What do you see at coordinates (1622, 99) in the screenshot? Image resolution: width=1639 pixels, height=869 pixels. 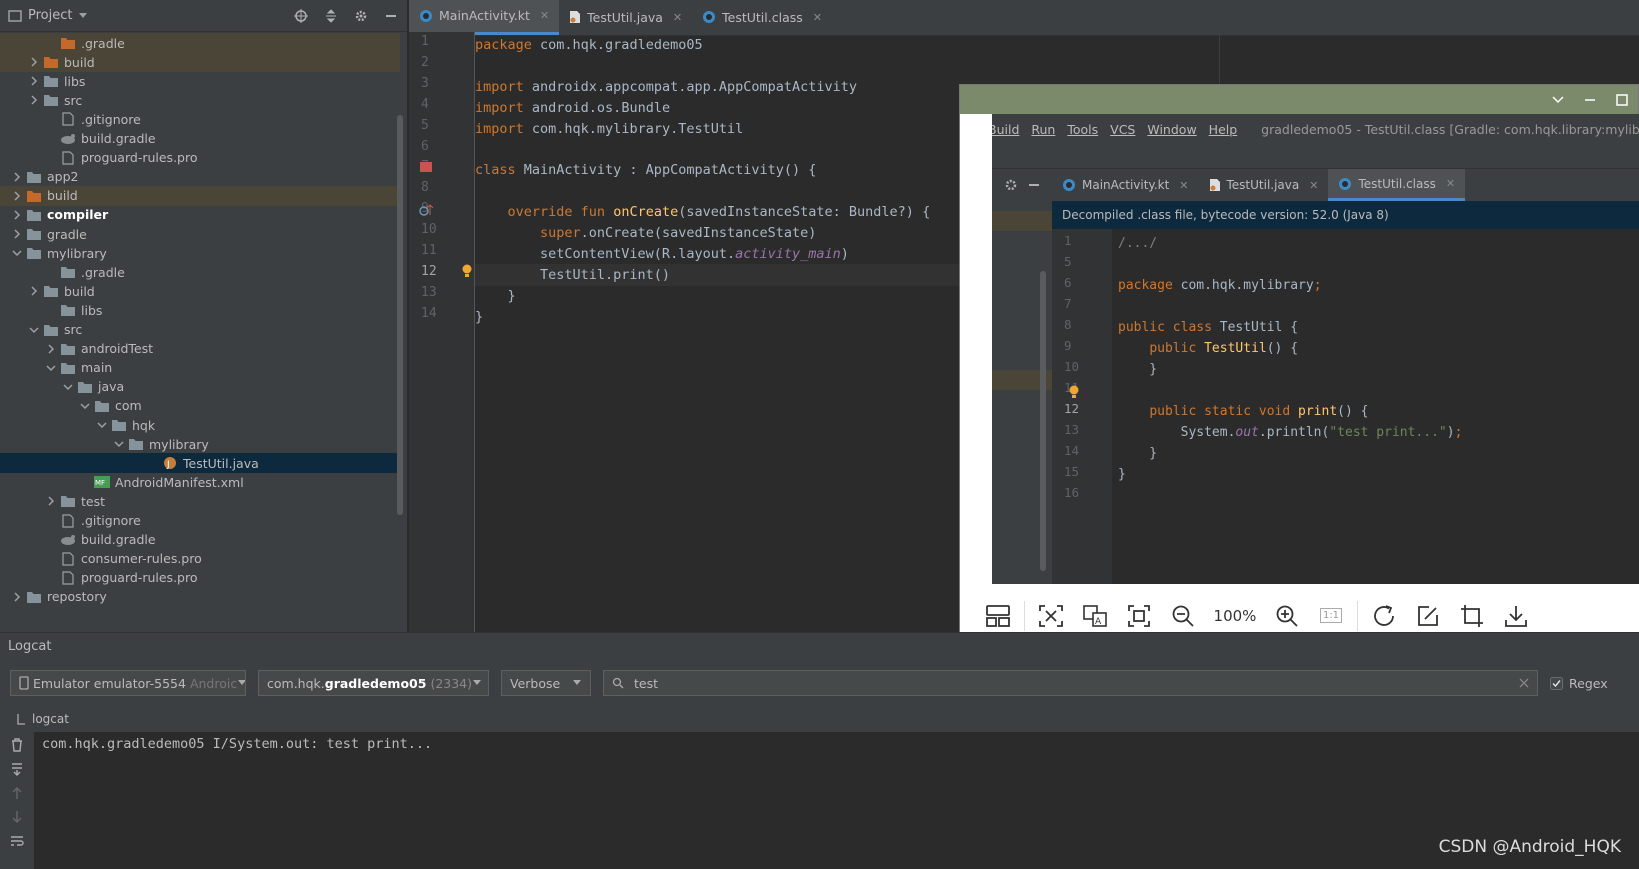 I see `maximize-icon` at bounding box center [1622, 99].